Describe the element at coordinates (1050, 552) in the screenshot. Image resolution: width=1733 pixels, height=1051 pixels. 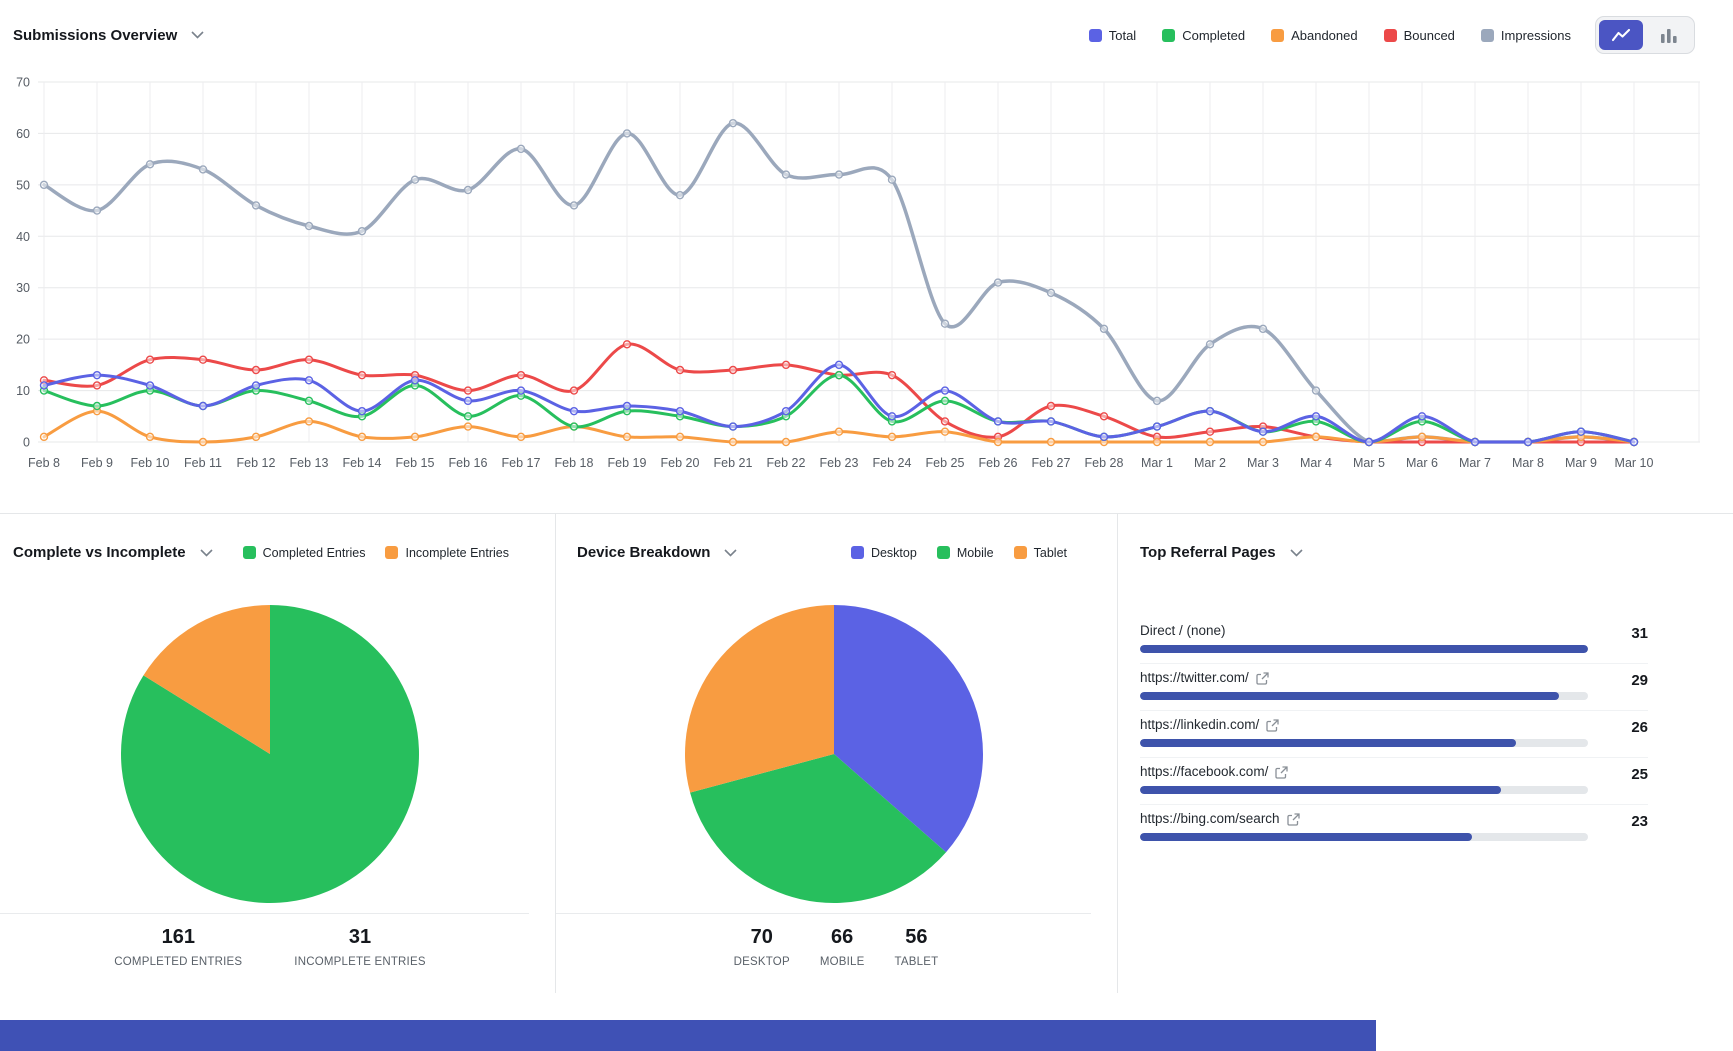
I see `legend-label: Tablet` at that location.